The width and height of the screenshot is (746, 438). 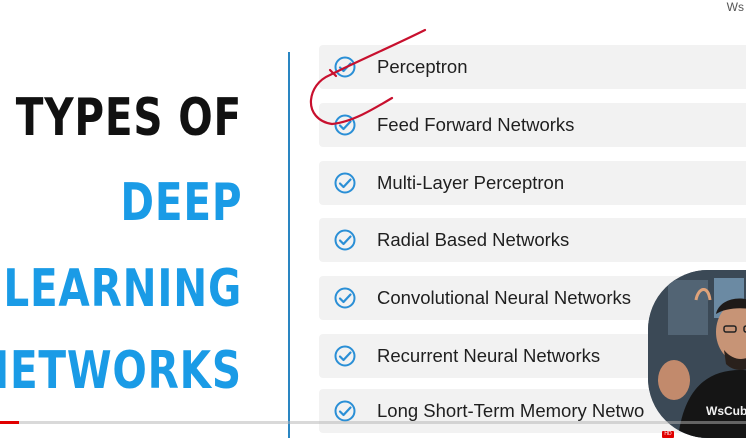 I want to click on title-line-networks: NETWORKS, so click(x=121, y=371).